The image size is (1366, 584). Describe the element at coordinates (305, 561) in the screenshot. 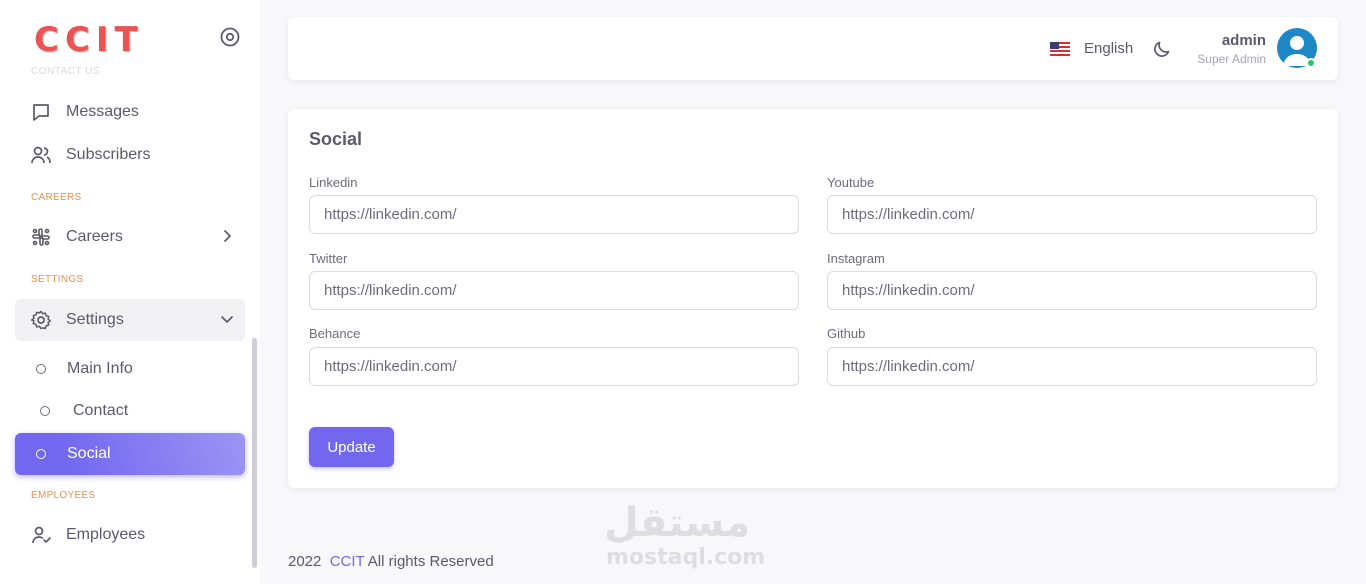

I see `footer-year: 2022` at that location.